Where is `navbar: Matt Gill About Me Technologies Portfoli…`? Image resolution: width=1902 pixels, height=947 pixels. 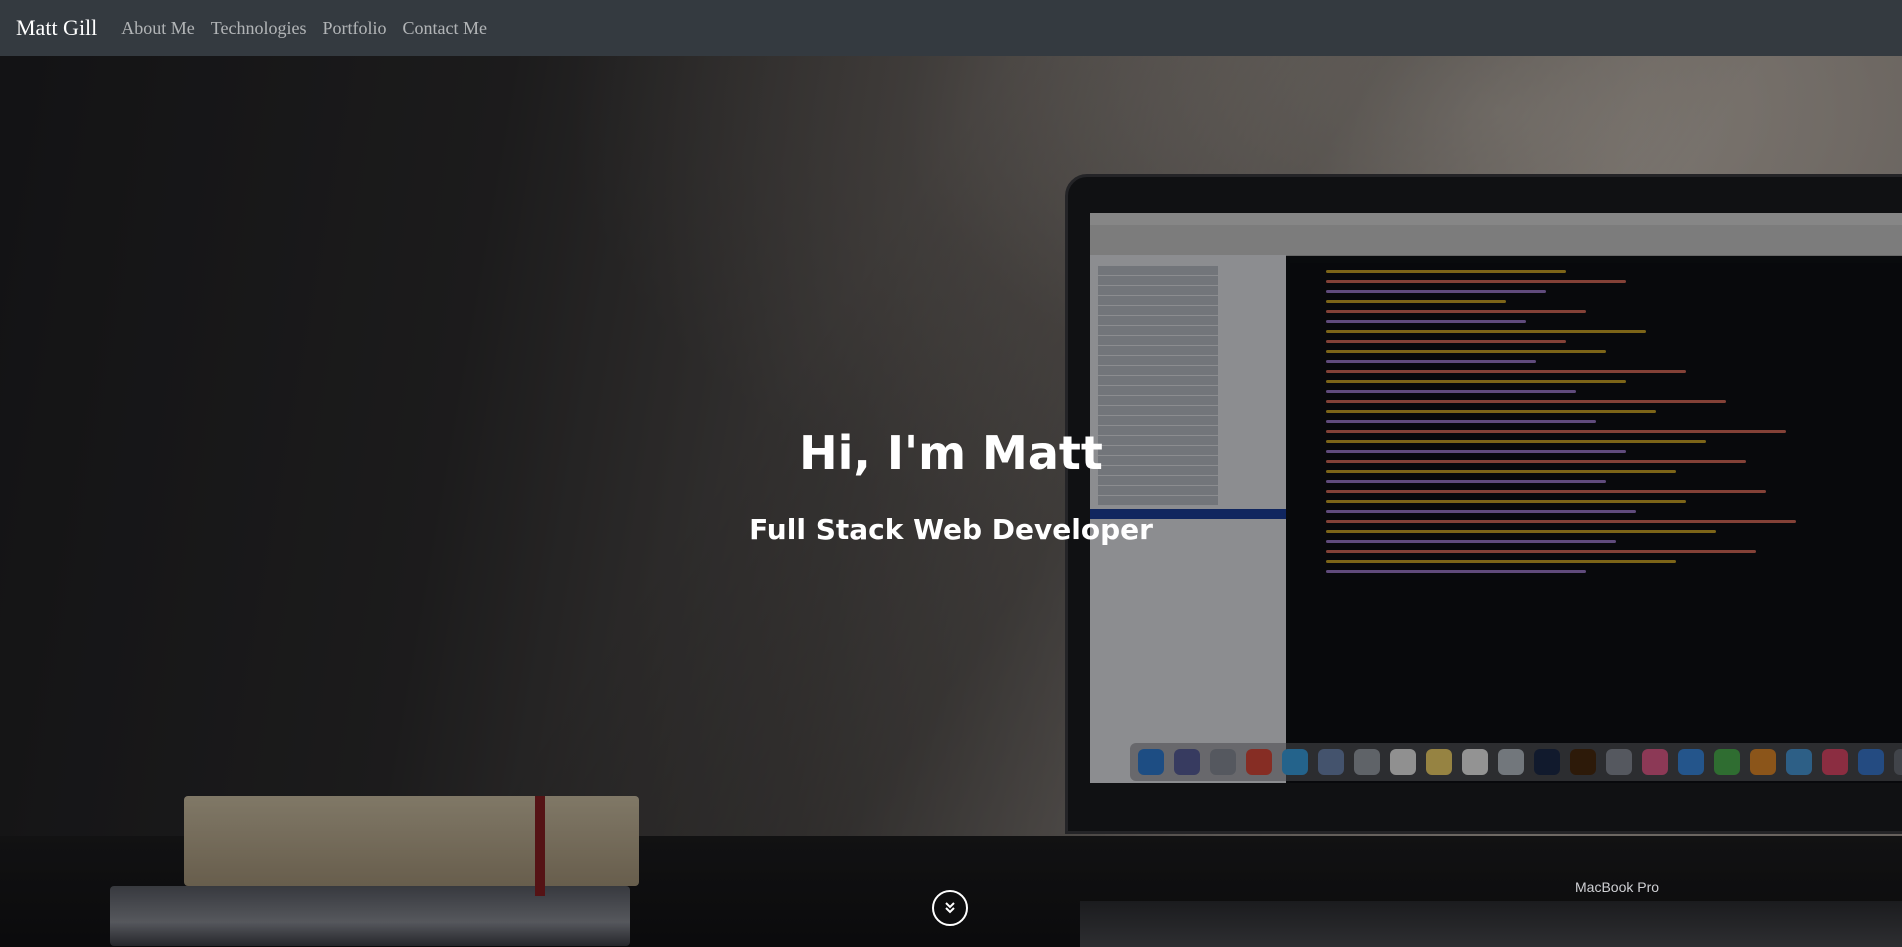 navbar: Matt Gill About Me Technologies Portfoli… is located at coordinates (951, 28).